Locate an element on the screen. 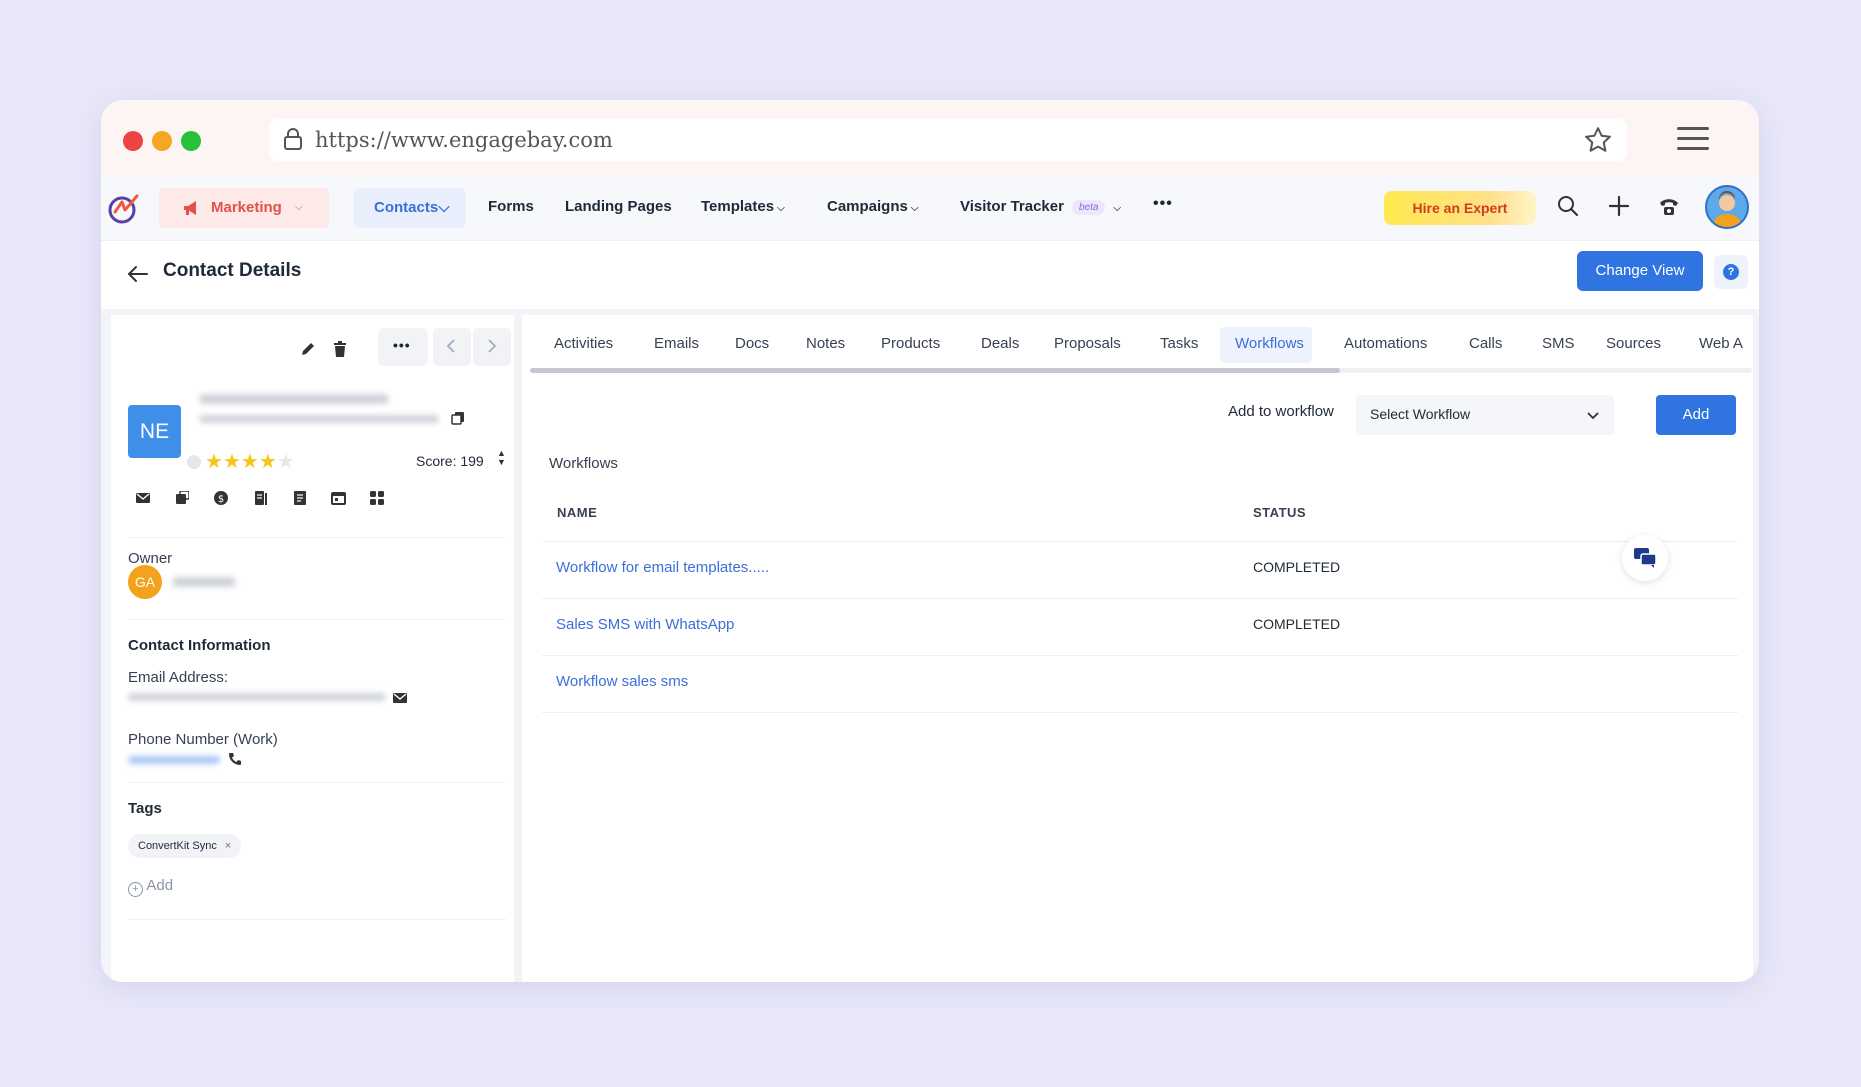 The height and width of the screenshot is (1087, 1861). nav-campaigns: Campaigns ⌵ is located at coordinates (872, 206).